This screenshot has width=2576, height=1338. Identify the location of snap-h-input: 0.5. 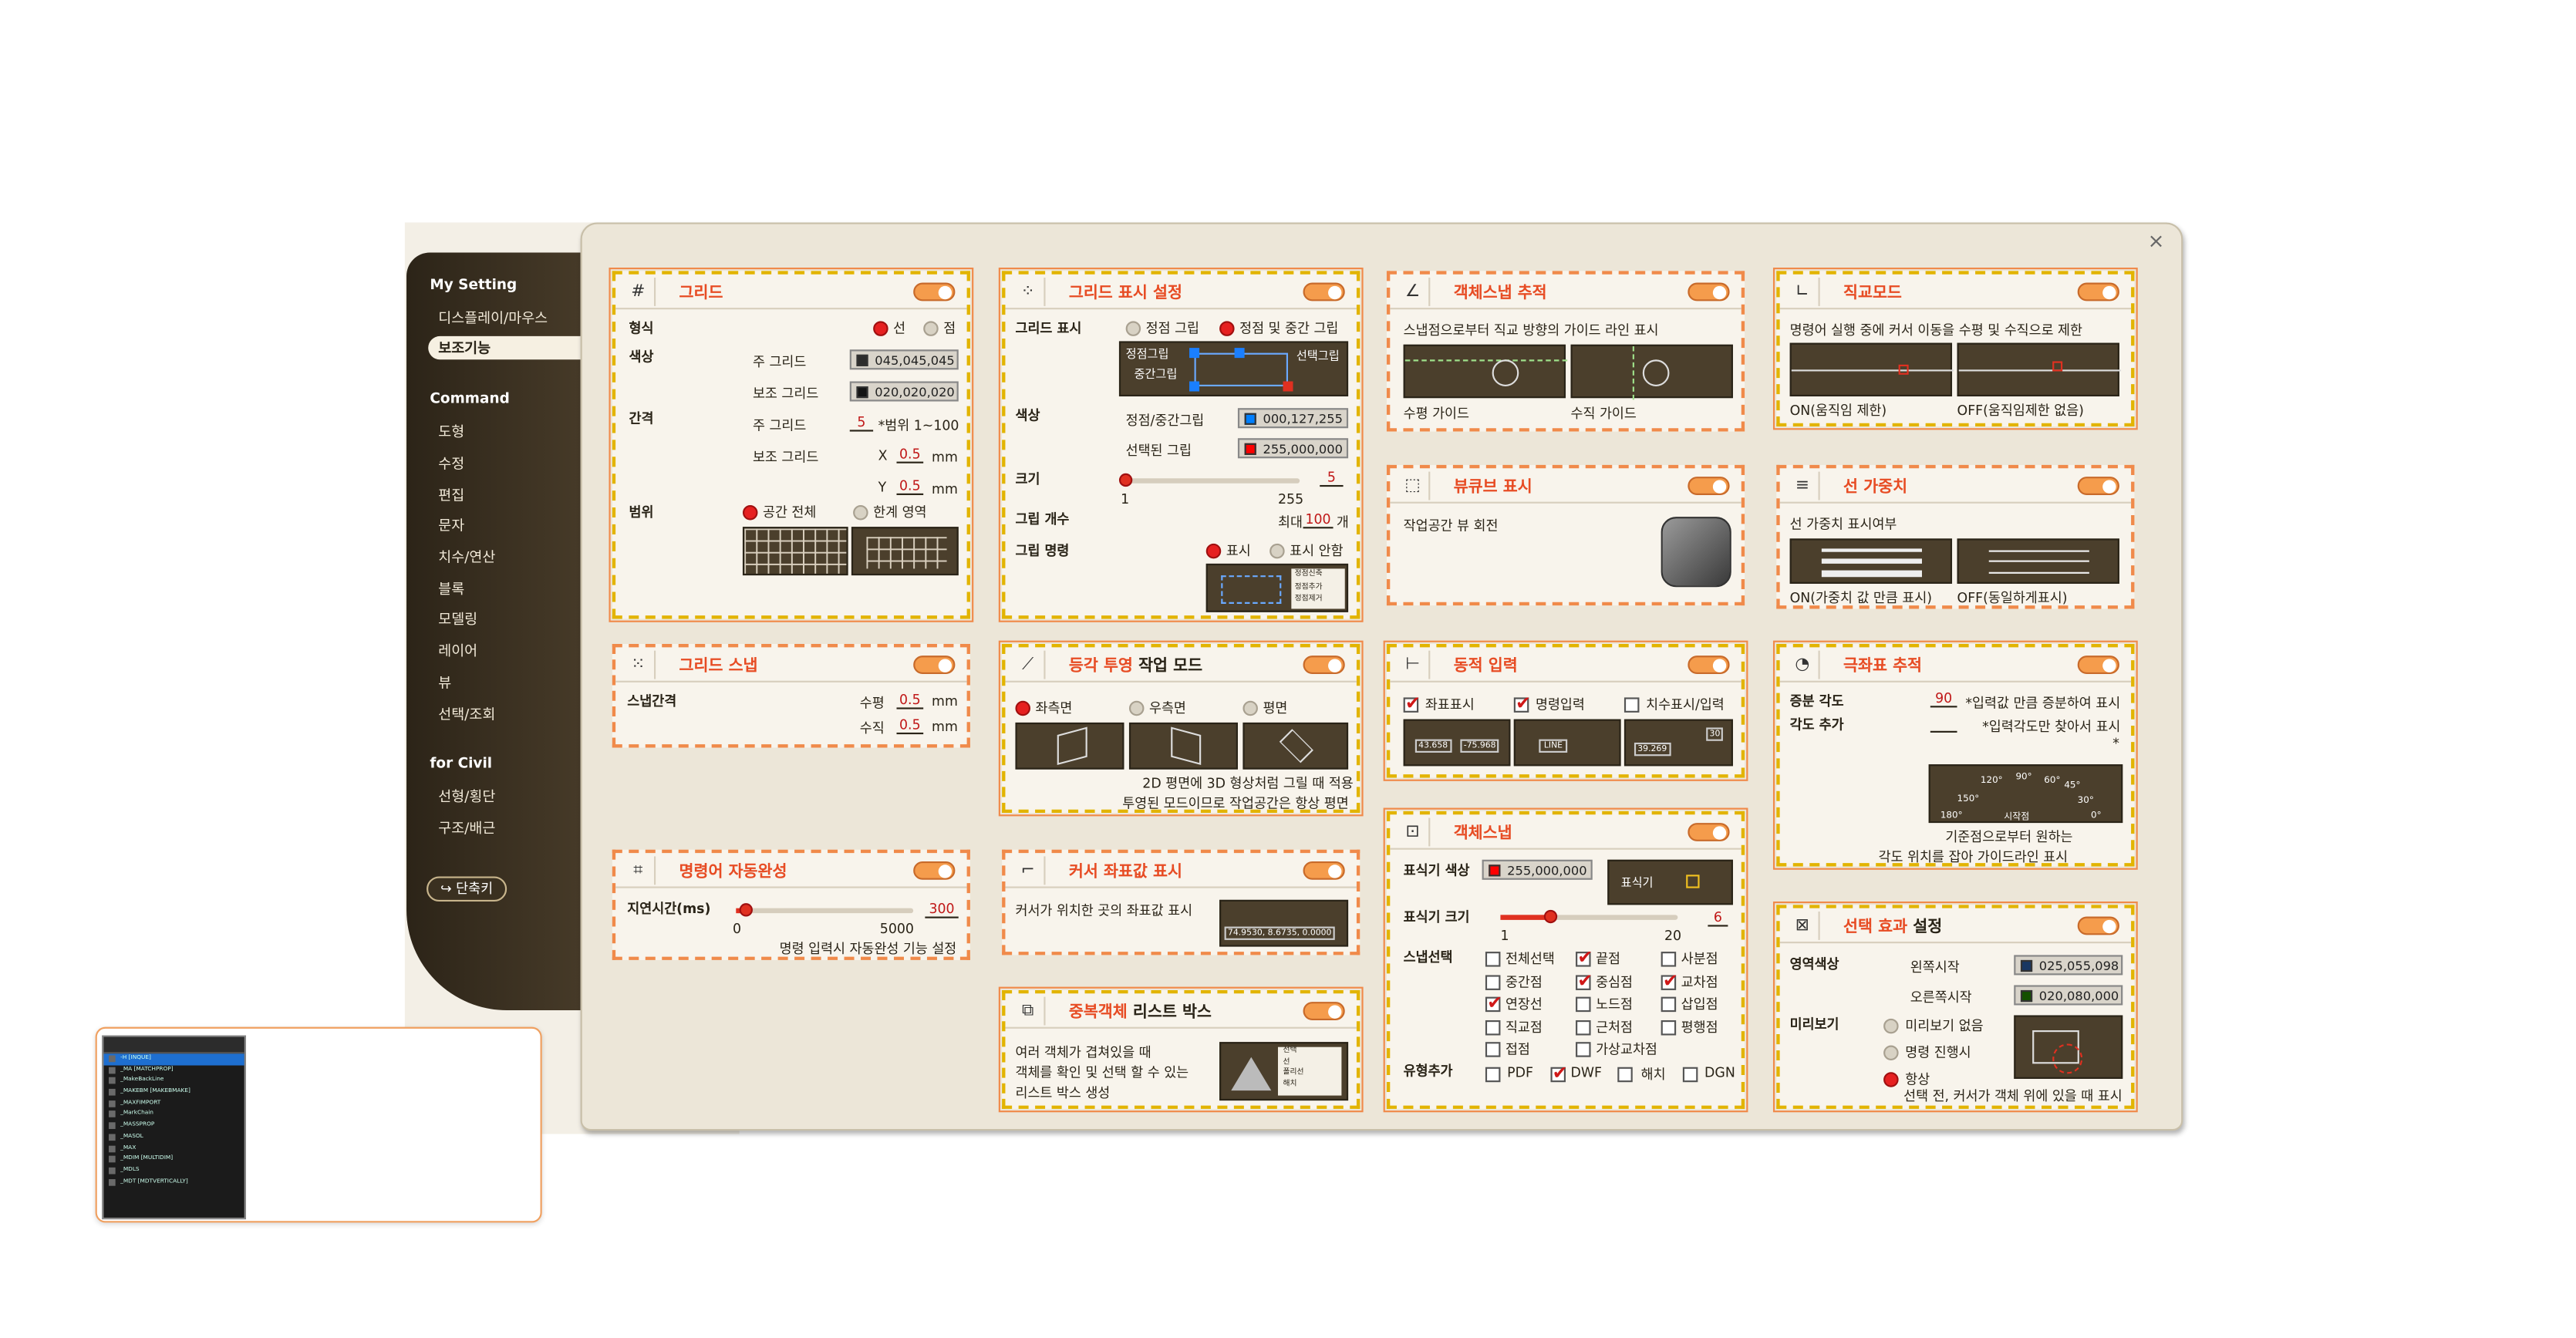
(910, 701).